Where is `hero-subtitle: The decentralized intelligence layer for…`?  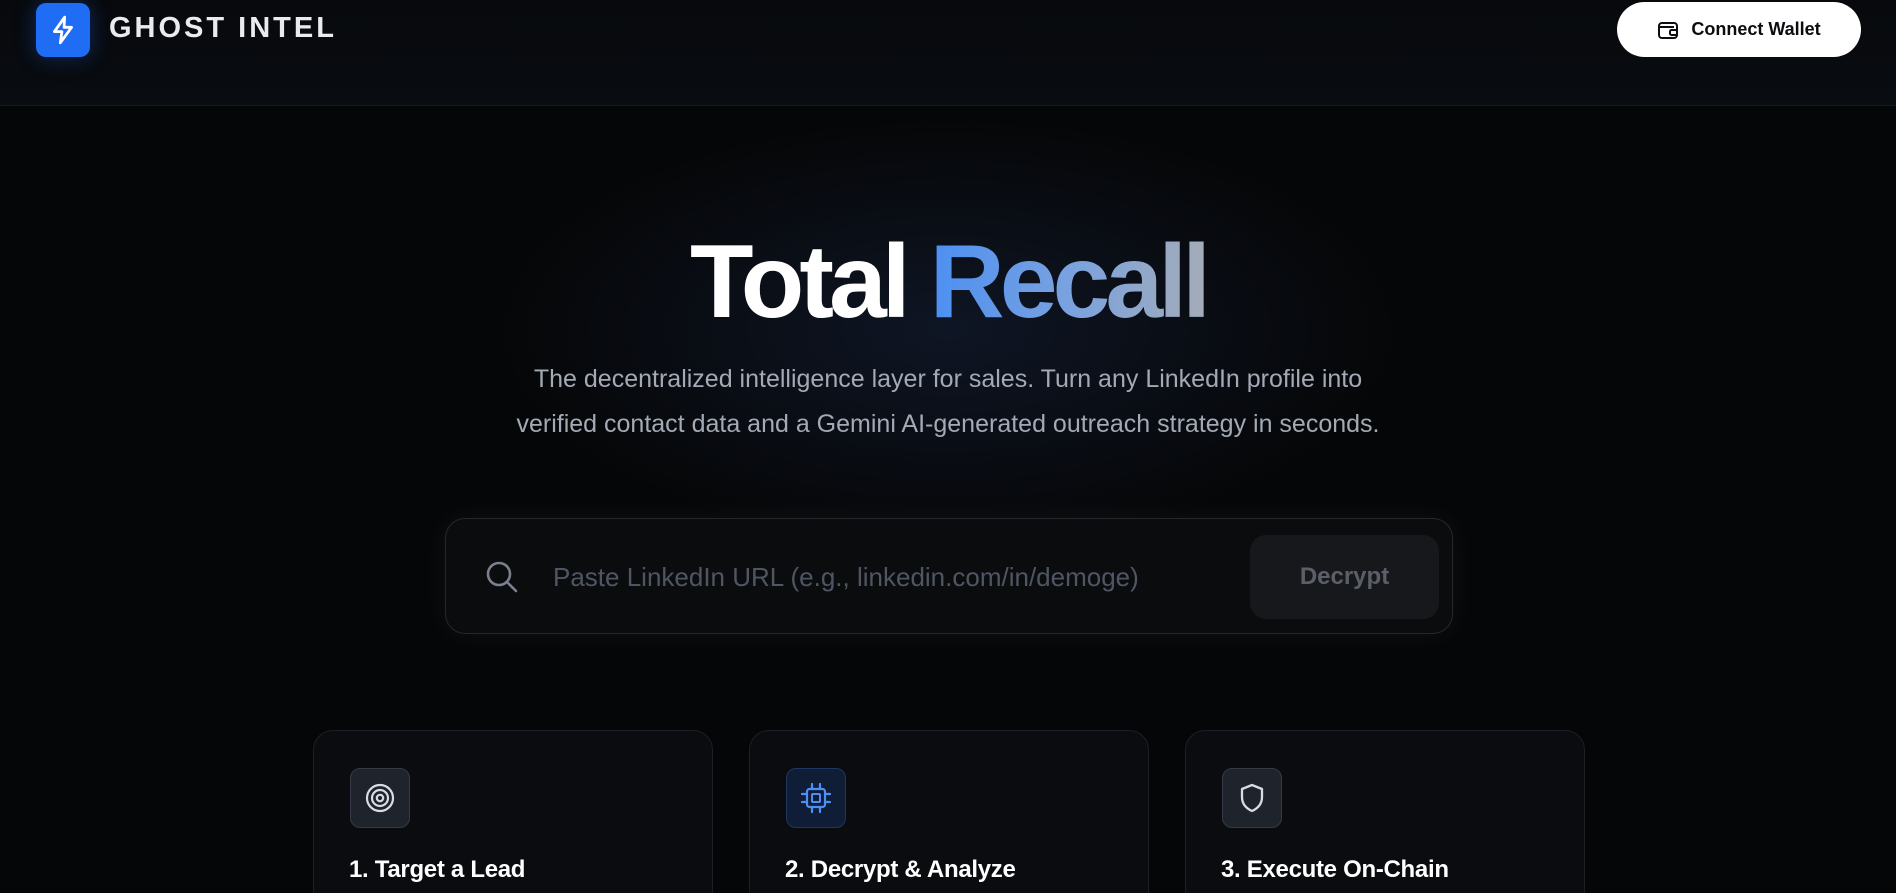 hero-subtitle: The decentralized intelligence layer for… is located at coordinates (948, 402).